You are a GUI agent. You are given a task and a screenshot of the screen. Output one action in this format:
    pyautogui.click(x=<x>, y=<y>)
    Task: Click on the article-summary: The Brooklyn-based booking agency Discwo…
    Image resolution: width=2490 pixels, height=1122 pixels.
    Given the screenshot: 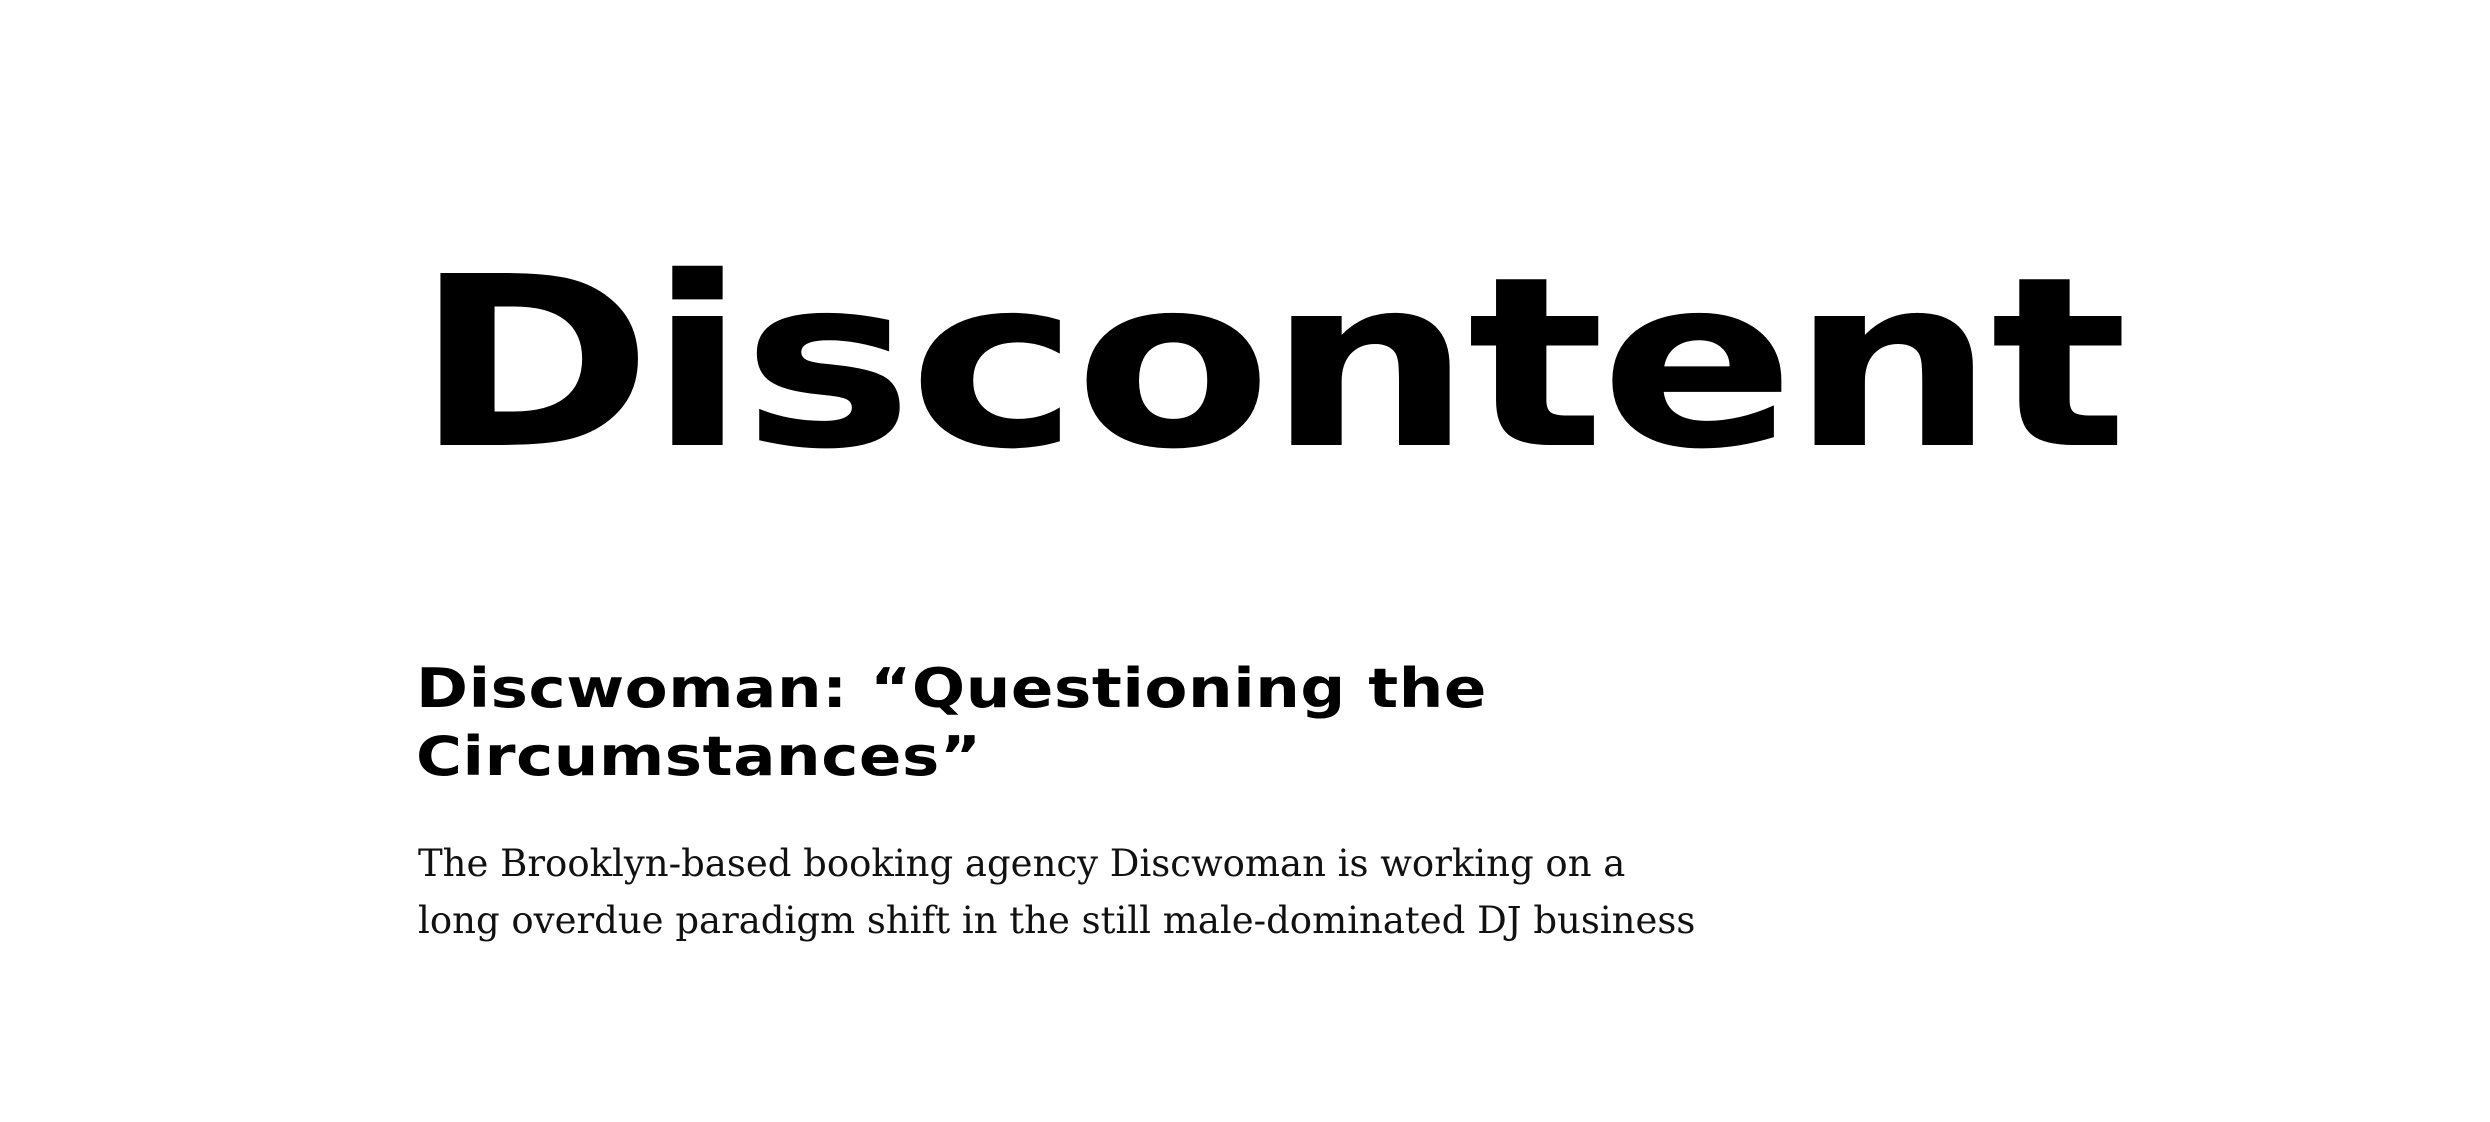 What is the action you would take?
    pyautogui.click(x=1057, y=892)
    